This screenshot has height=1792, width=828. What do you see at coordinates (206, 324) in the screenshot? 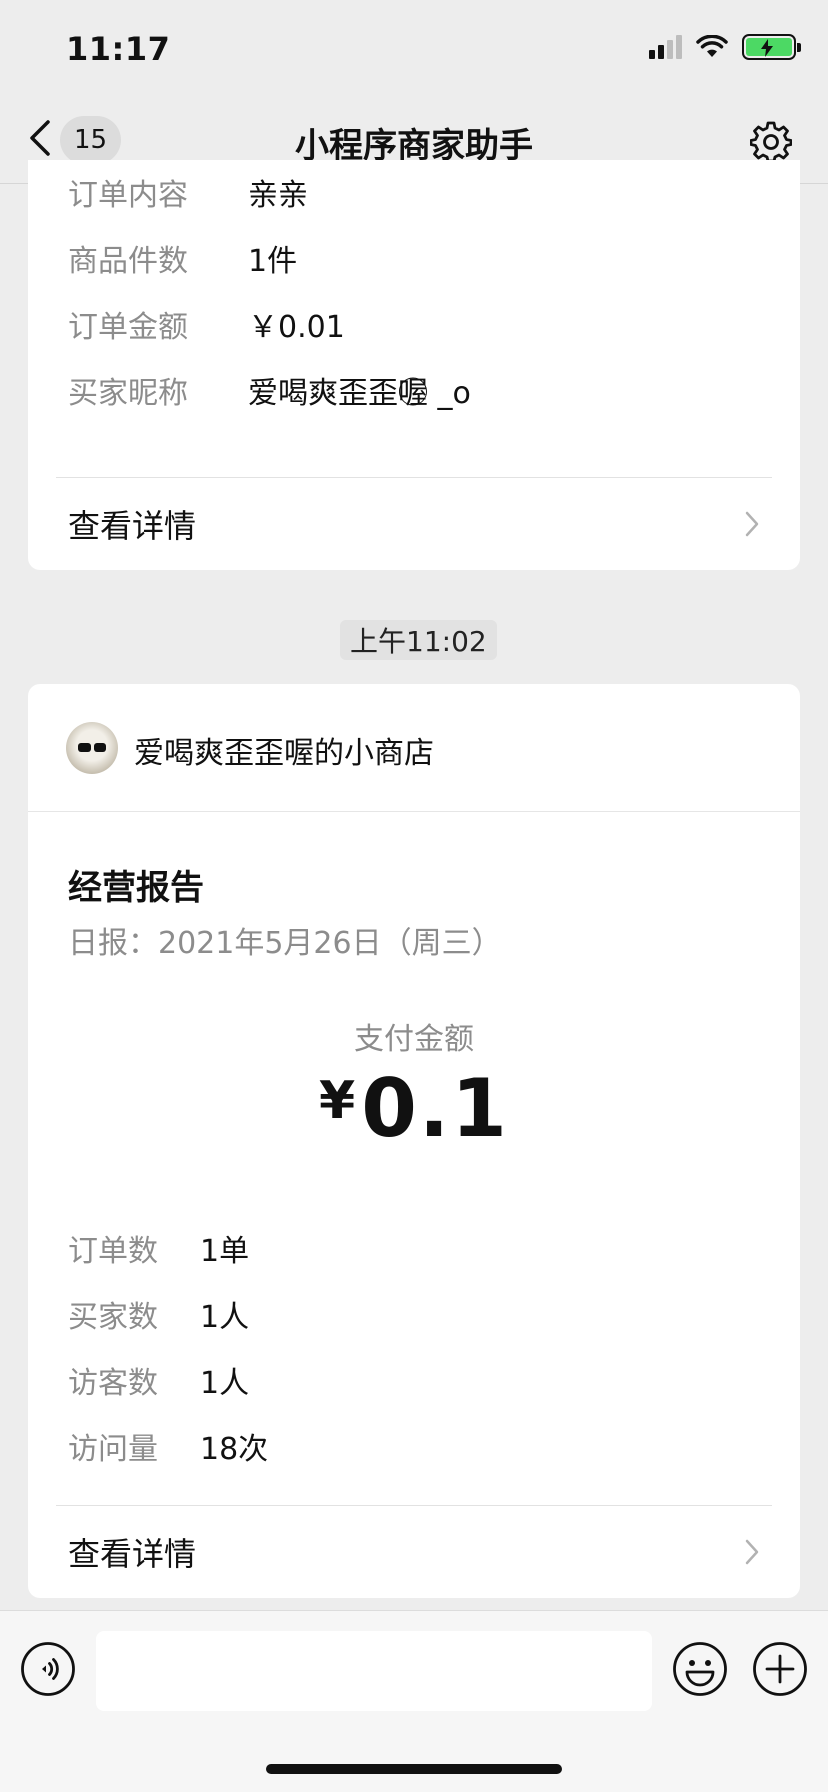
I see `order-row-amount: 订单金额 ￥0.01` at bounding box center [206, 324].